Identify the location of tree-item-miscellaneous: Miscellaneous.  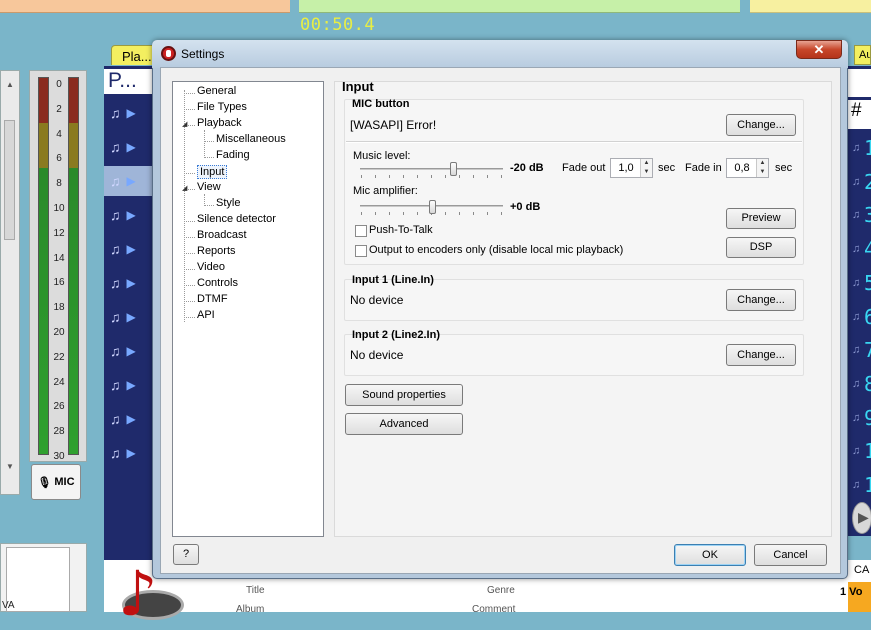
(251, 139).